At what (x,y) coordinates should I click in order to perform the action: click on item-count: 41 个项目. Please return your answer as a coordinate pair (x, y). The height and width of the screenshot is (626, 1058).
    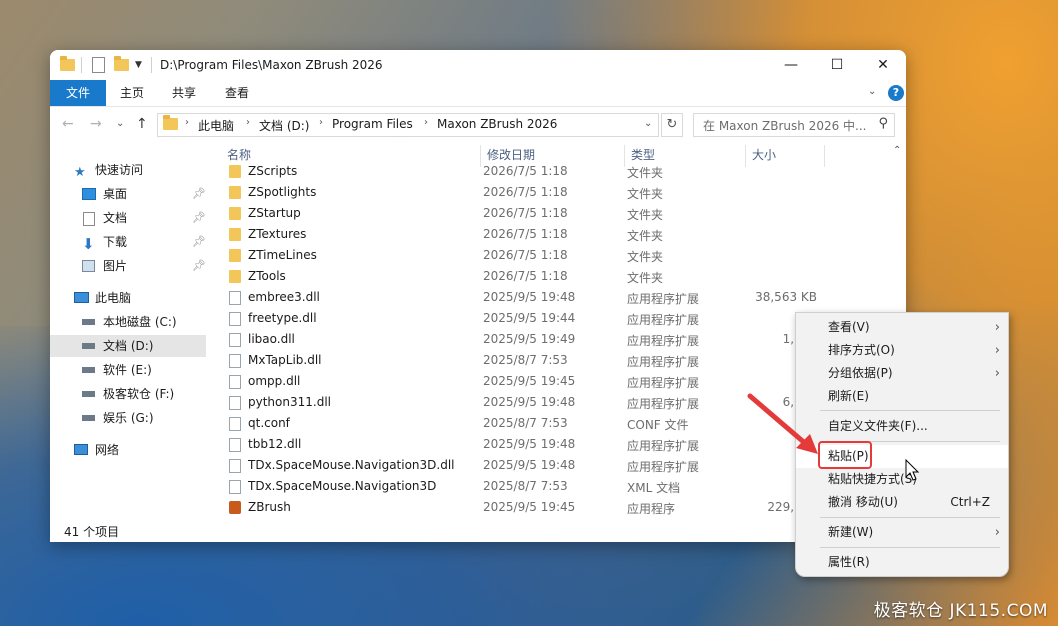
    Looking at the image, I should click on (92, 532).